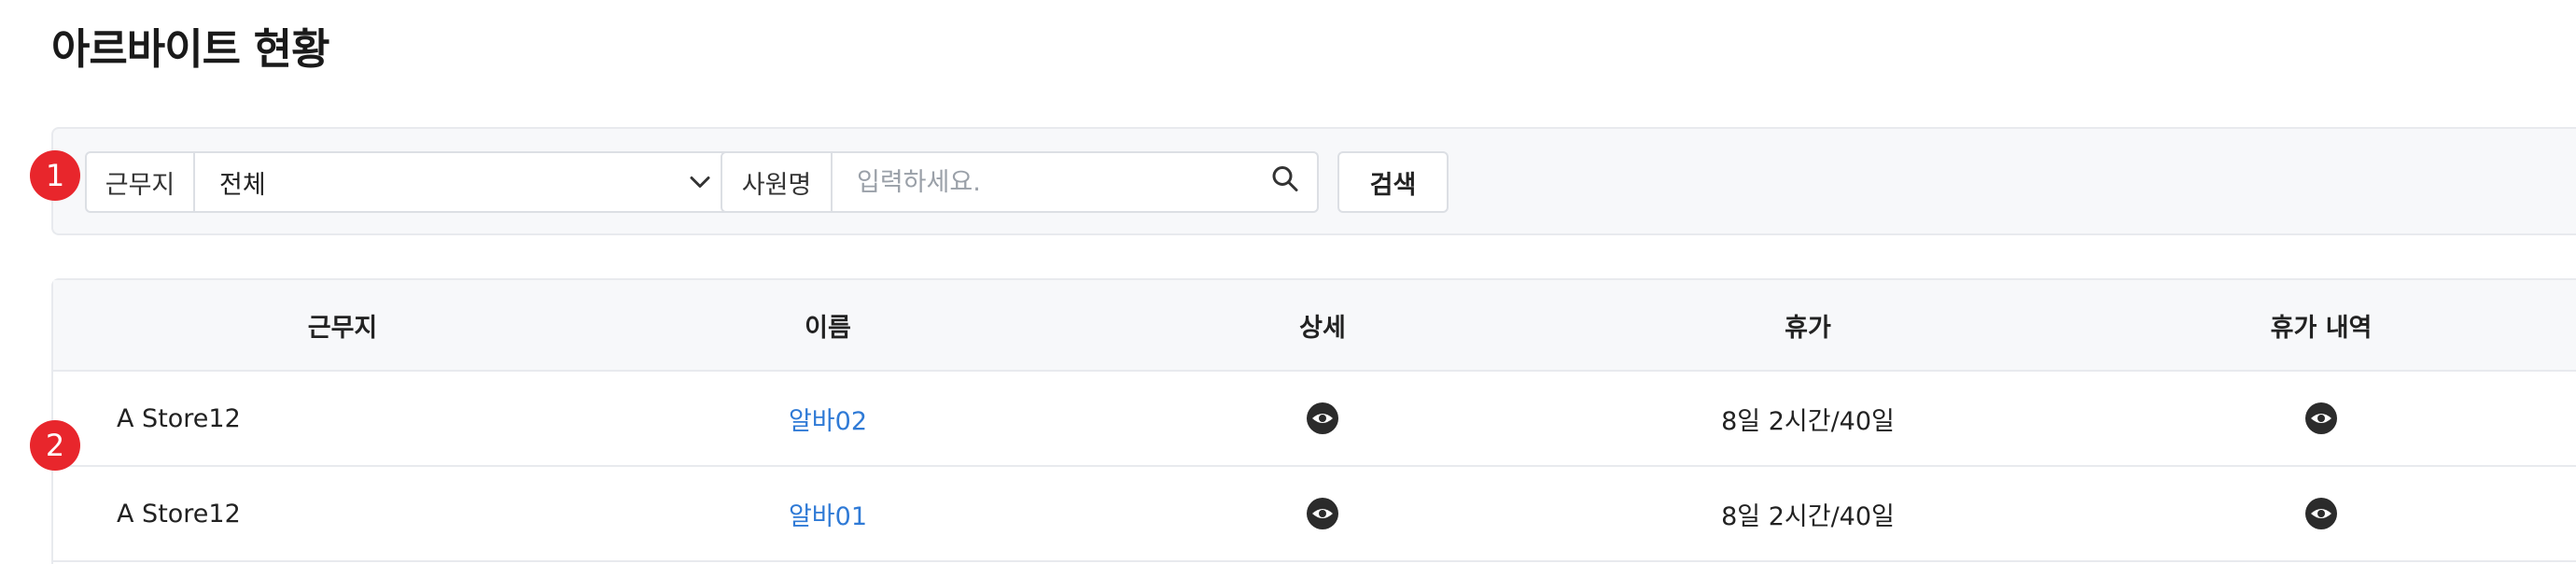 Image resolution: width=2576 pixels, height=564 pixels. What do you see at coordinates (342, 328) in the screenshot?
I see `column-header-workplace: 근무지` at bounding box center [342, 328].